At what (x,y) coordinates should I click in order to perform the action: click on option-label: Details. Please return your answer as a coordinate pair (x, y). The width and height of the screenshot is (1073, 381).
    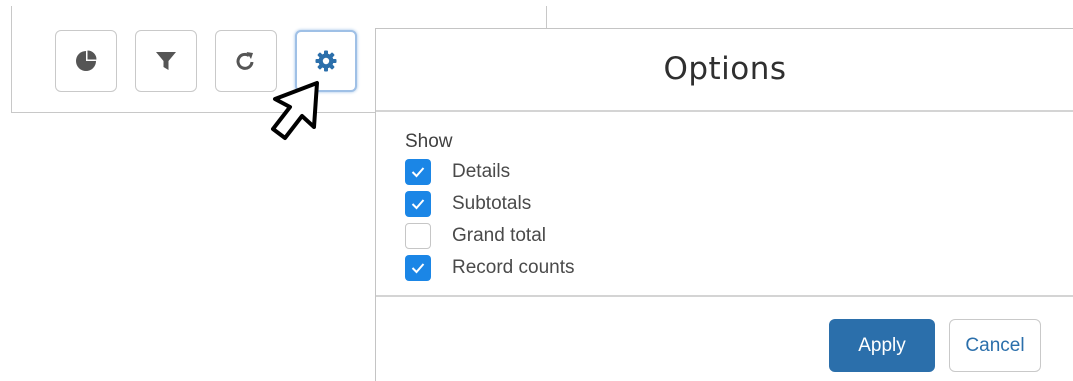
    Looking at the image, I should click on (481, 171).